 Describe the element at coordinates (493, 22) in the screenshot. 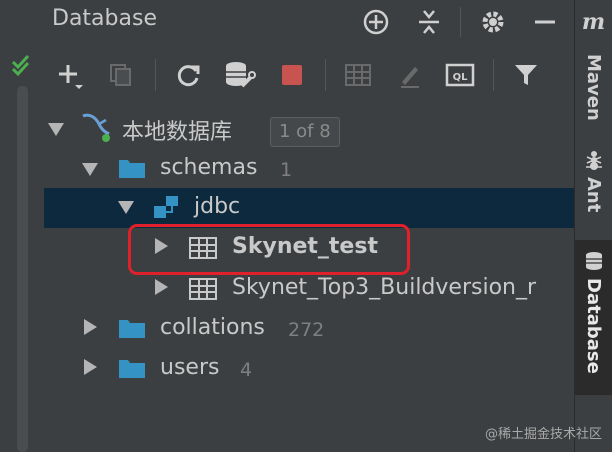

I see `gear-icon` at that location.